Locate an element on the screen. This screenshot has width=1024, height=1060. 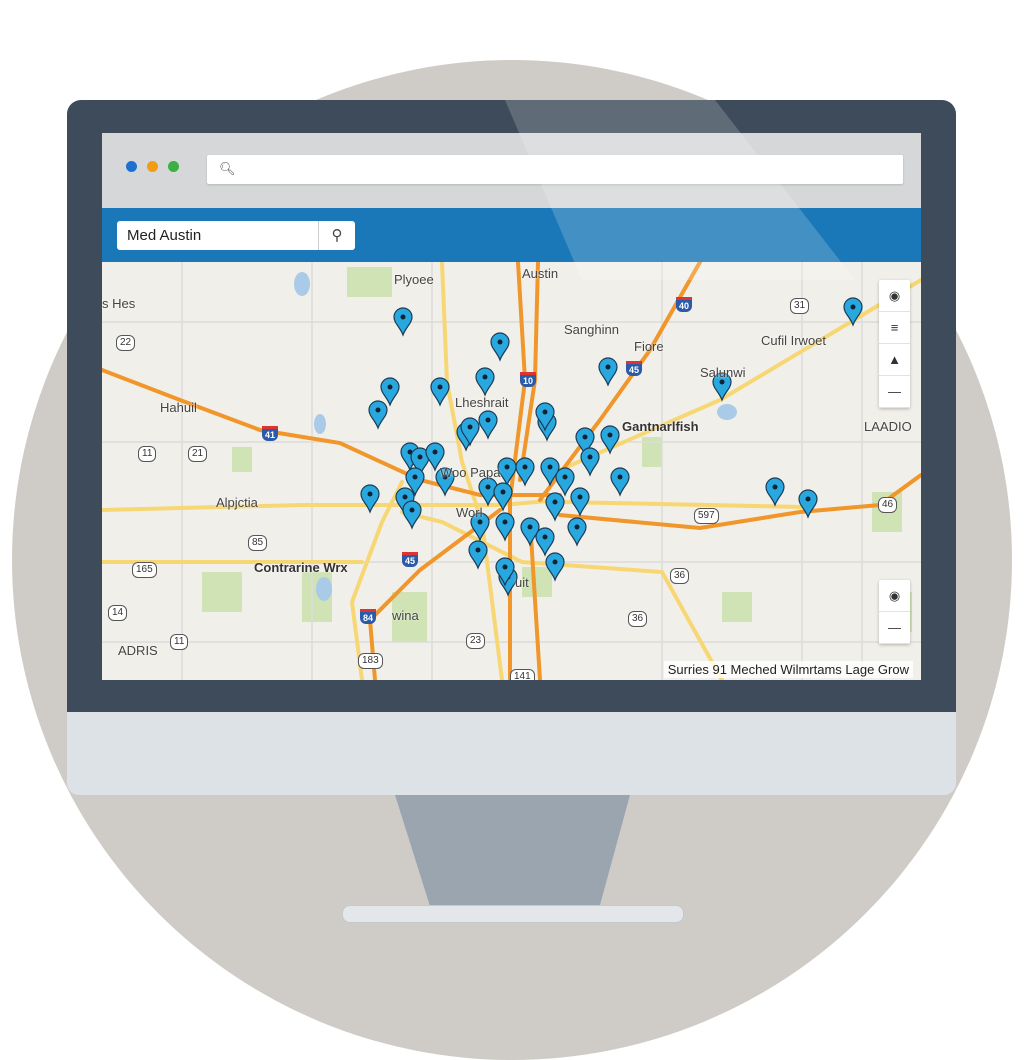
map-status-text: Surries 91 Meched Wilmrtams Lage Grow is located at coordinates (788, 669).